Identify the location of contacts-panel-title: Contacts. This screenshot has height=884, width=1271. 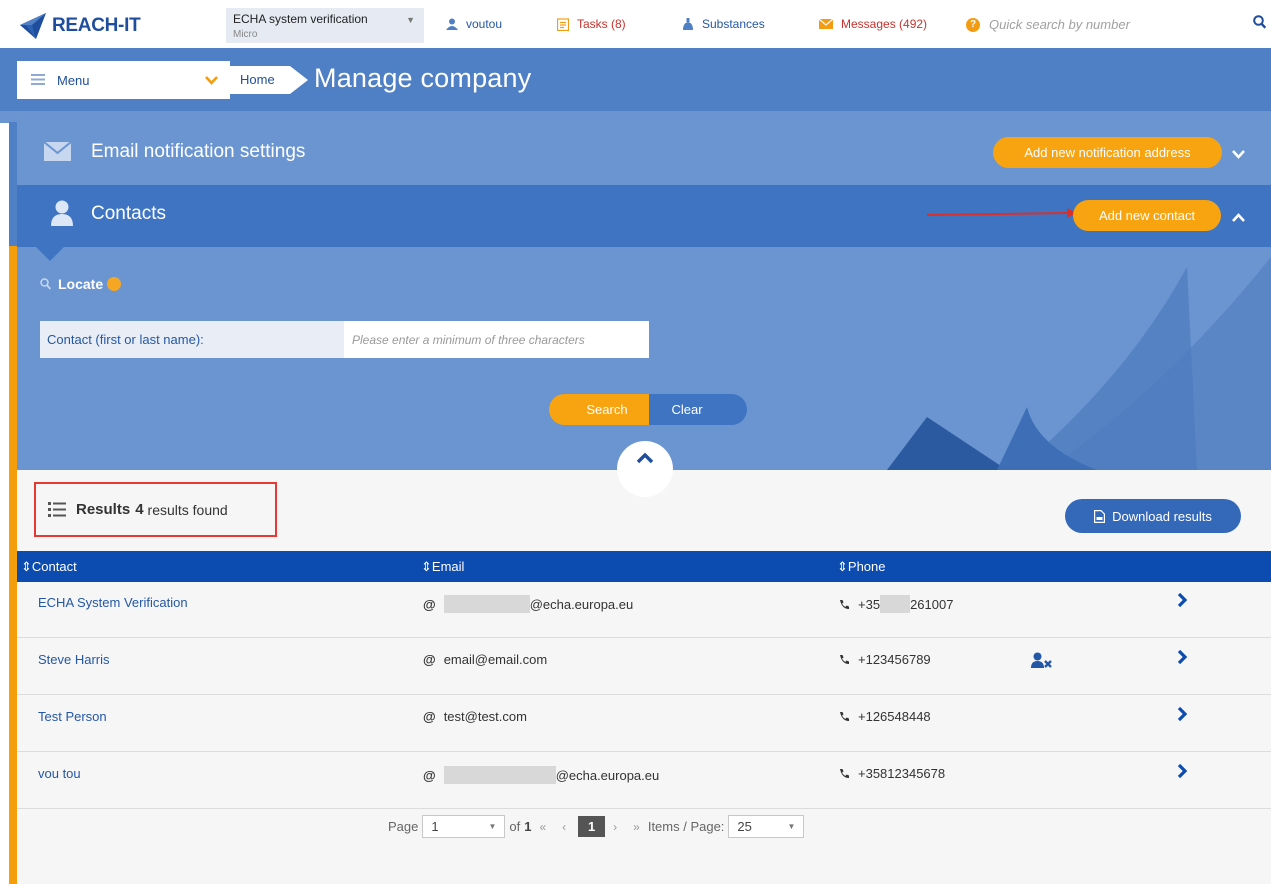
(128, 213).